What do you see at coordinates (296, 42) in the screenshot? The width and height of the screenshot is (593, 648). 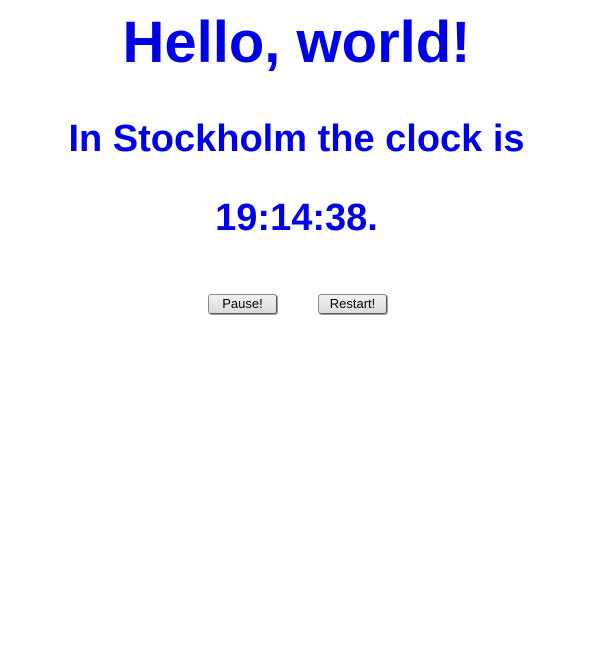 I see `page-heading: Hello, world!` at bounding box center [296, 42].